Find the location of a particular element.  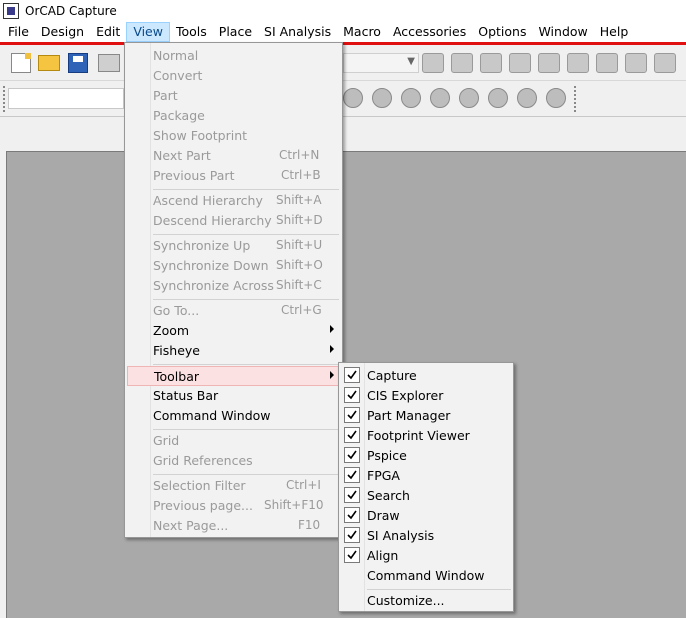

menu-design: Design is located at coordinates (62, 32).